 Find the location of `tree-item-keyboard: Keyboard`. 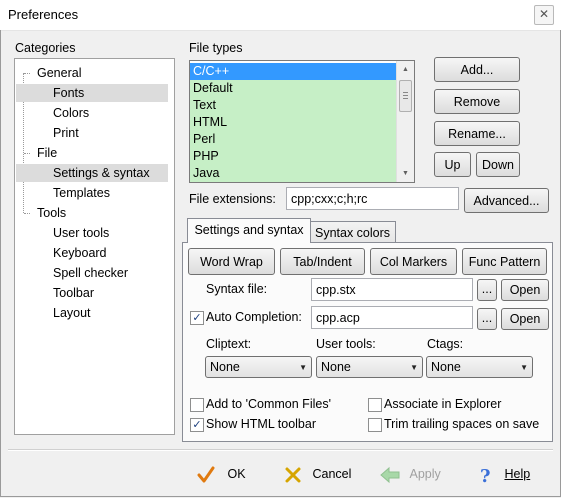

tree-item-keyboard: Keyboard is located at coordinates (80, 253).